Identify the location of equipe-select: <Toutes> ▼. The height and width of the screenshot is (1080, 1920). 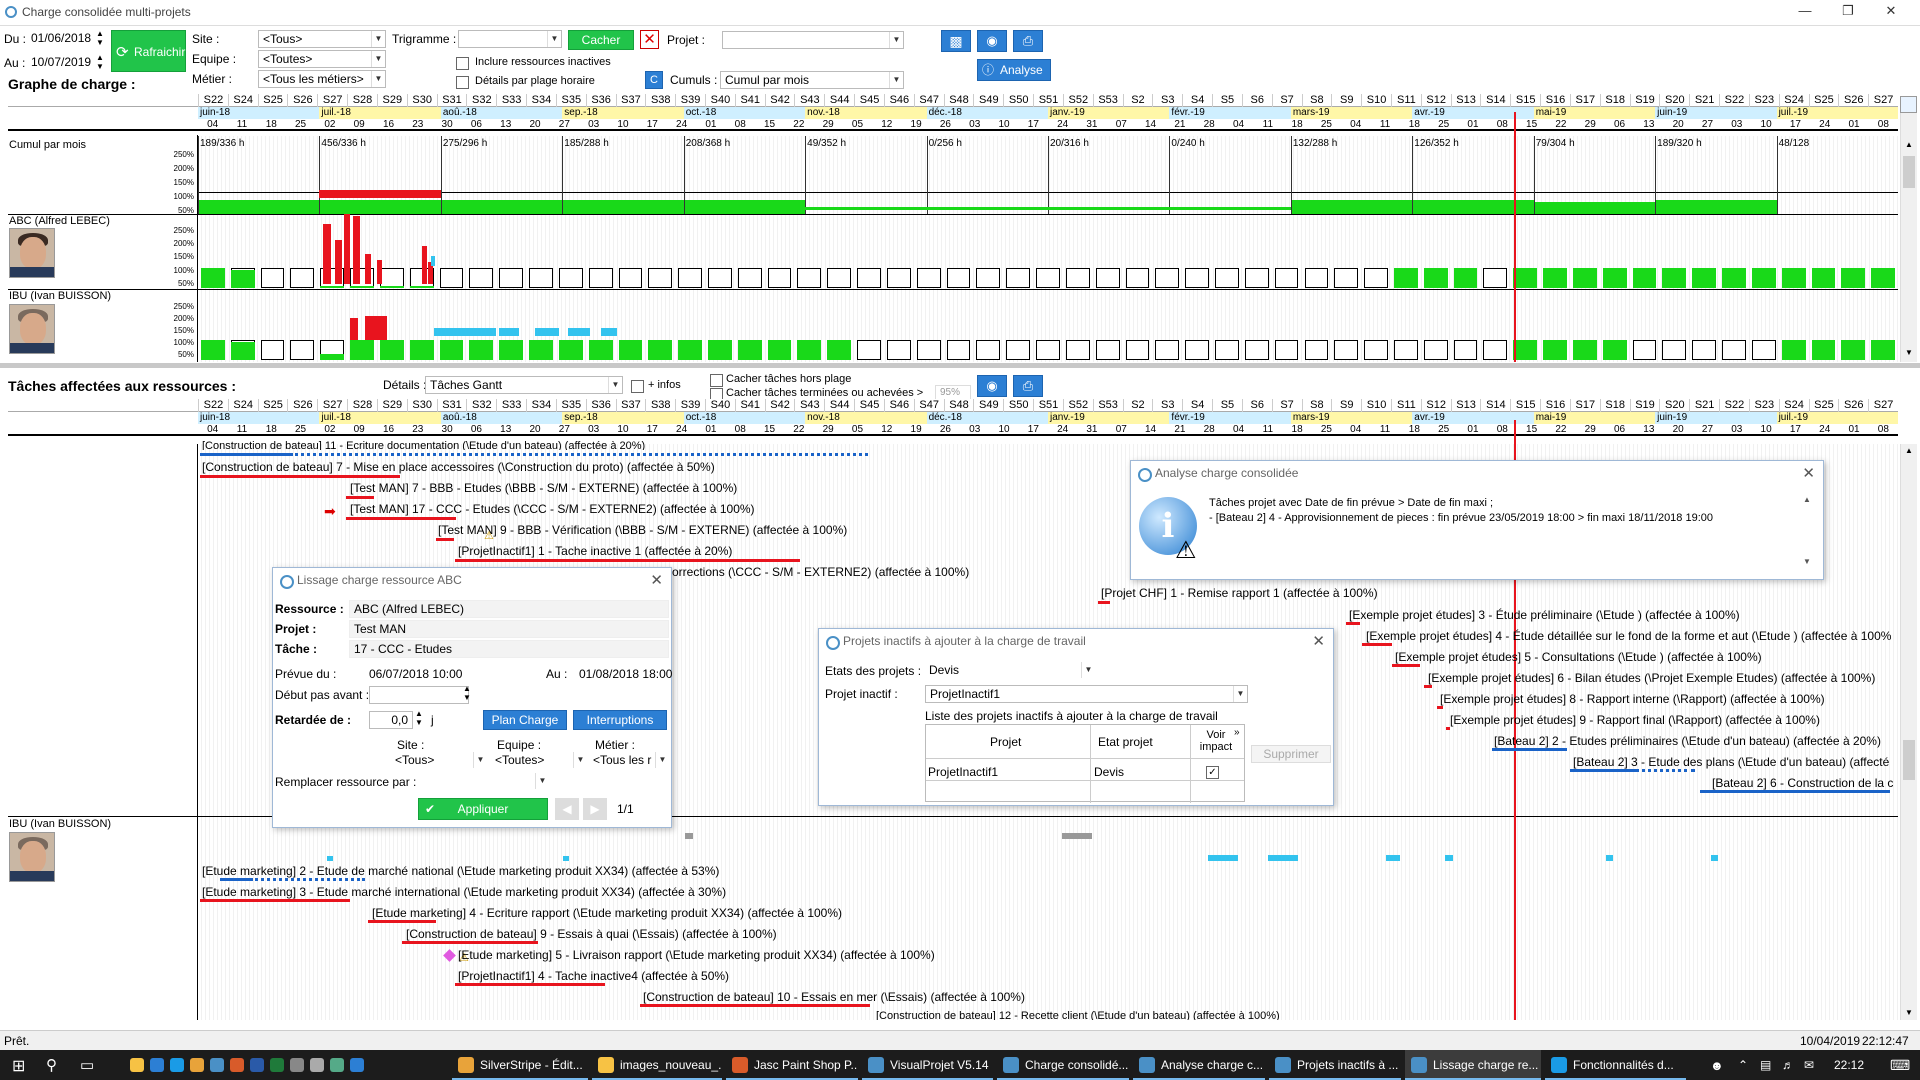
(322, 59).